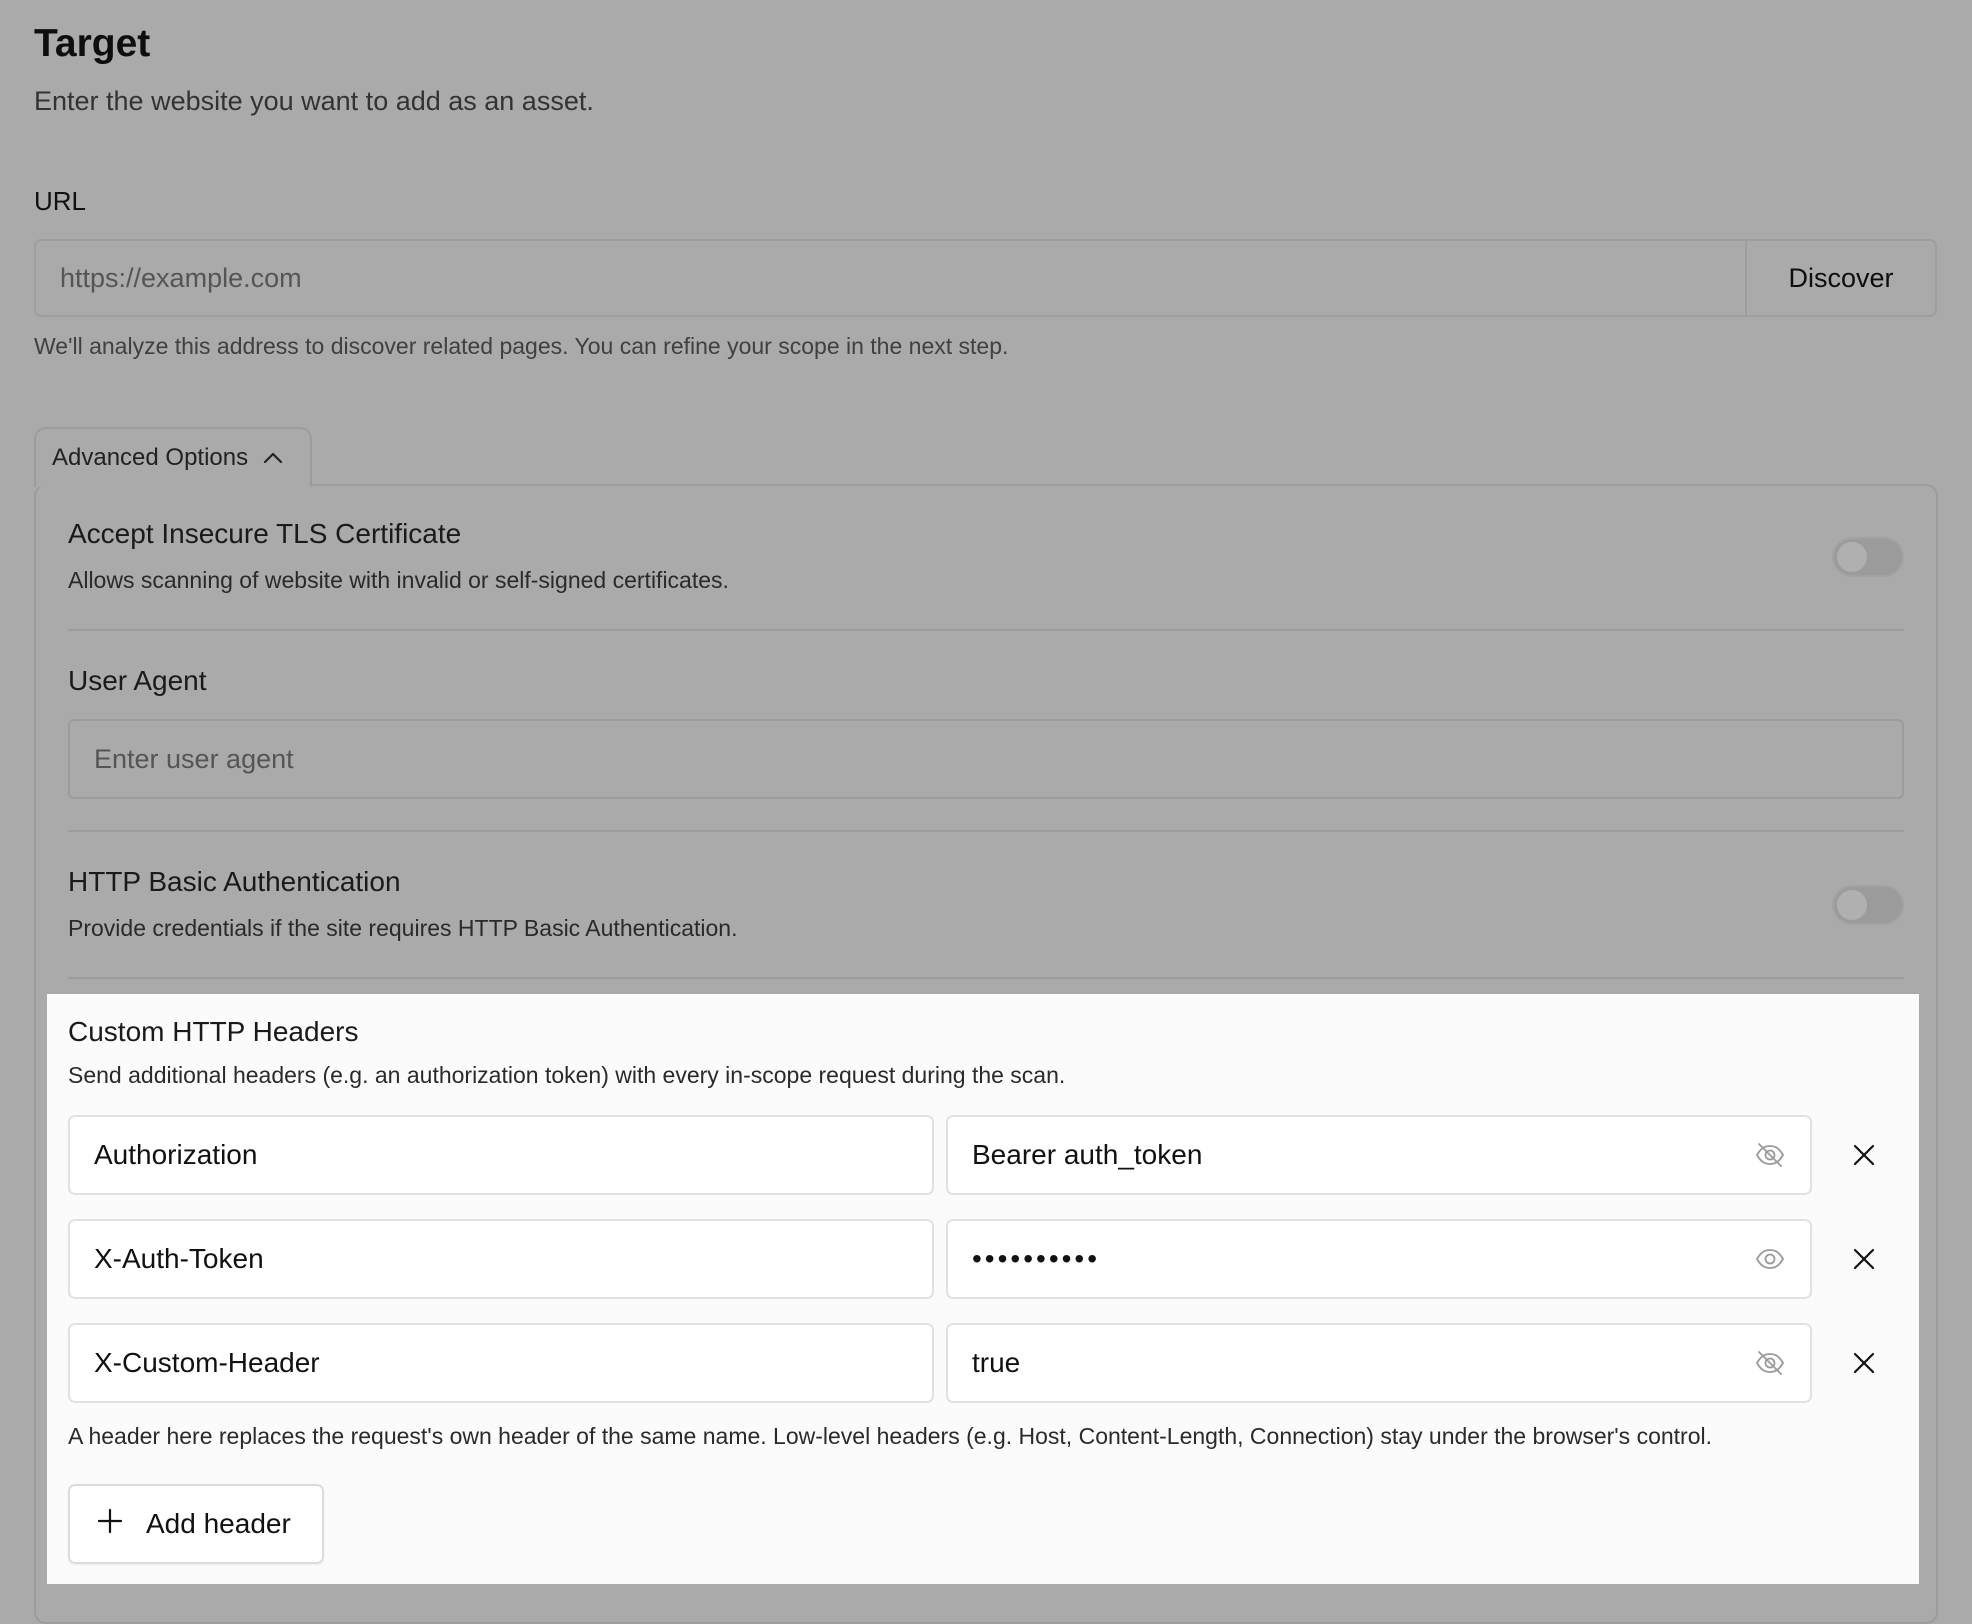 The width and height of the screenshot is (1972, 1624). Describe the element at coordinates (60, 201) in the screenshot. I see `url-label: URL` at that location.